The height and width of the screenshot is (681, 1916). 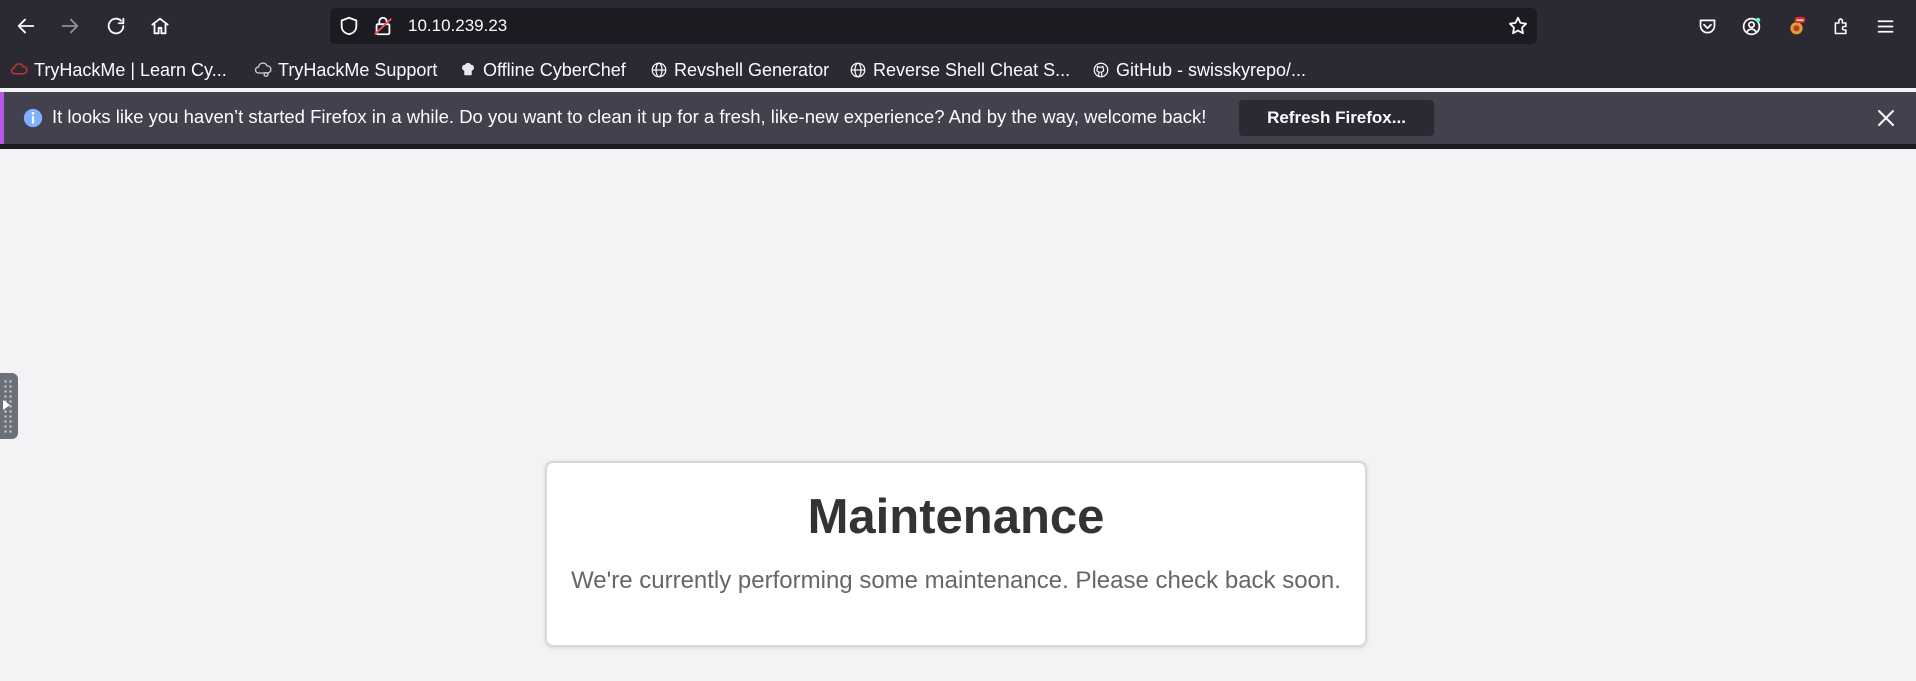 I want to click on arrow-left-icon, so click(x=26, y=26).